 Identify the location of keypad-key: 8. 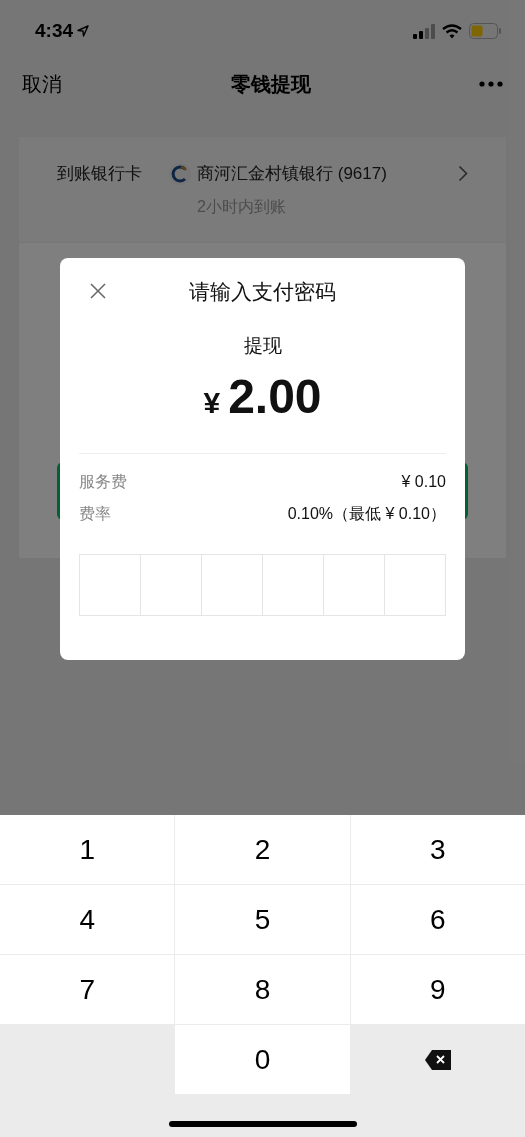
(262, 989).